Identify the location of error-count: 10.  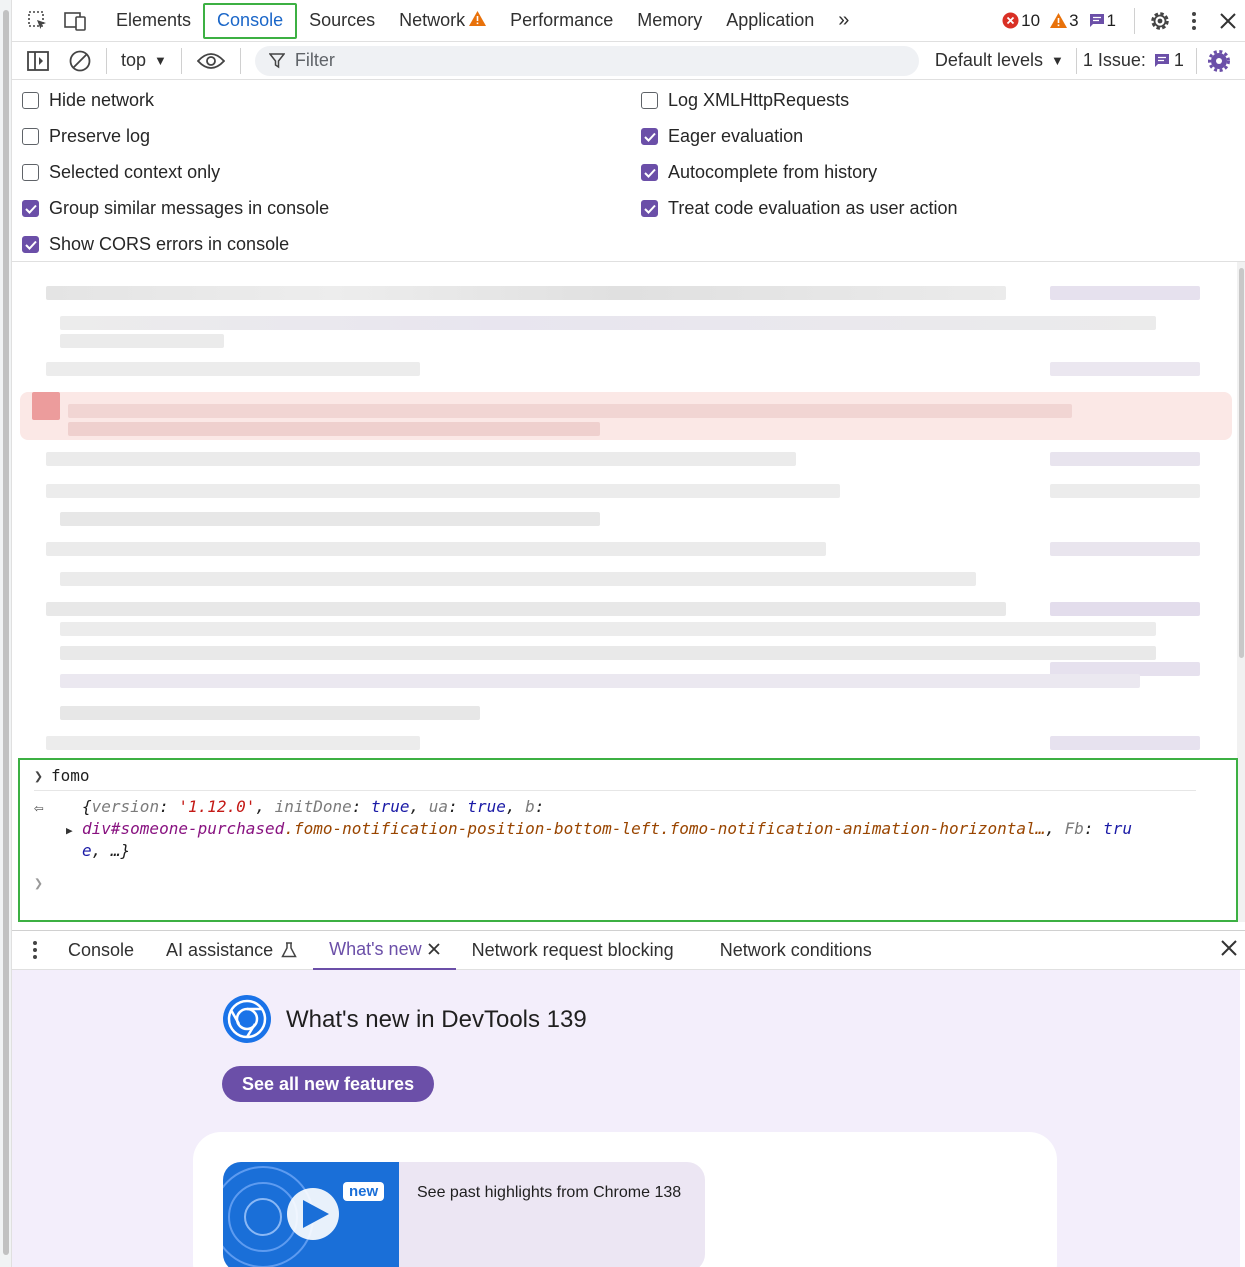
(1021, 21).